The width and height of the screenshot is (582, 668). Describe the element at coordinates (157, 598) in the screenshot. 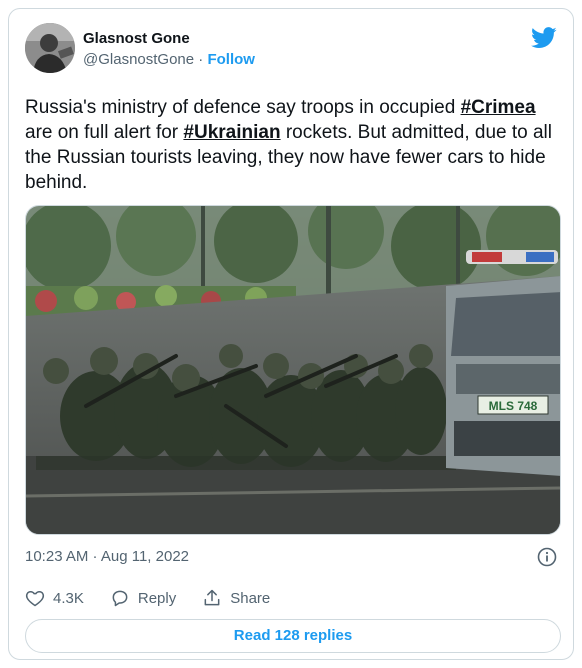

I see `reply-label: Reply` at that location.